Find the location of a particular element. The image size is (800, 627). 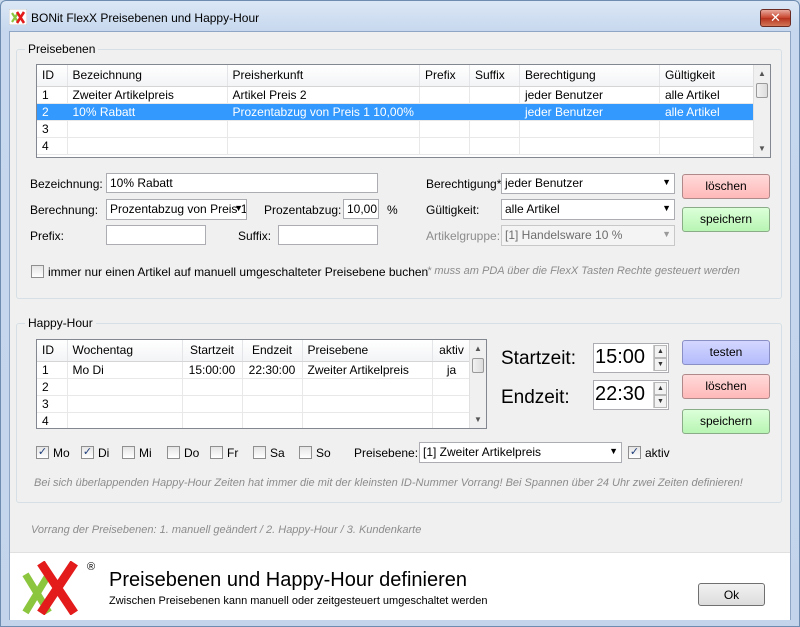

happyhour-preisebene-select: [1] Zweiter Artikelpreis ▼ is located at coordinates (520, 452).